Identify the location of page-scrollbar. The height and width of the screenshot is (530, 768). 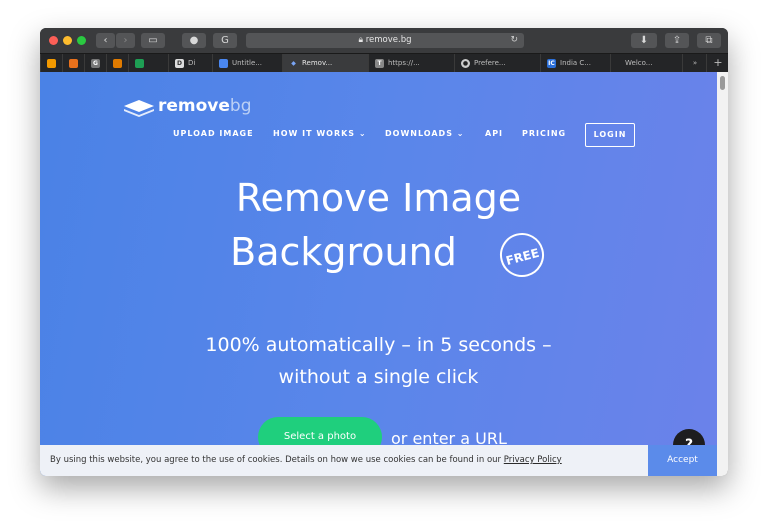
(722, 274).